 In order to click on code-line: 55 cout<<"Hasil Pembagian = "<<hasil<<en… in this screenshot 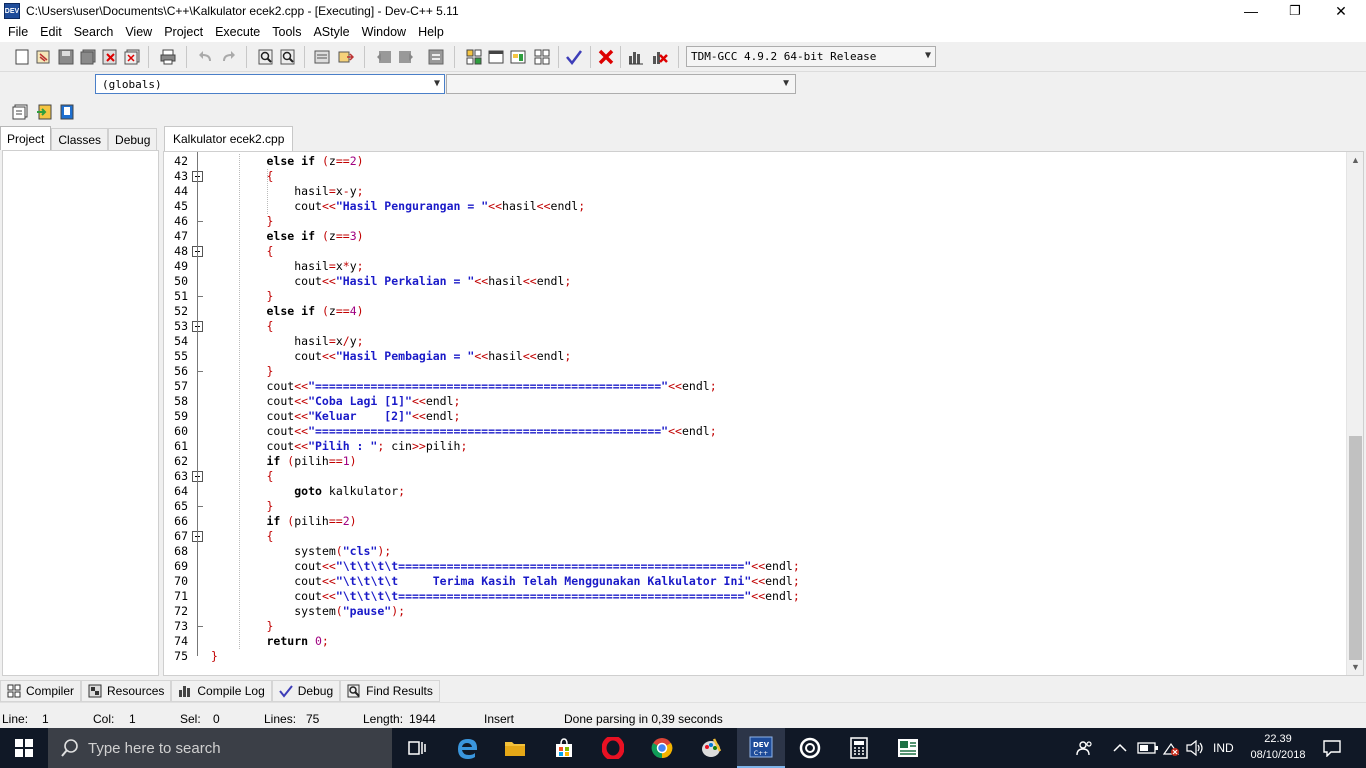, I will do `click(755, 356)`.